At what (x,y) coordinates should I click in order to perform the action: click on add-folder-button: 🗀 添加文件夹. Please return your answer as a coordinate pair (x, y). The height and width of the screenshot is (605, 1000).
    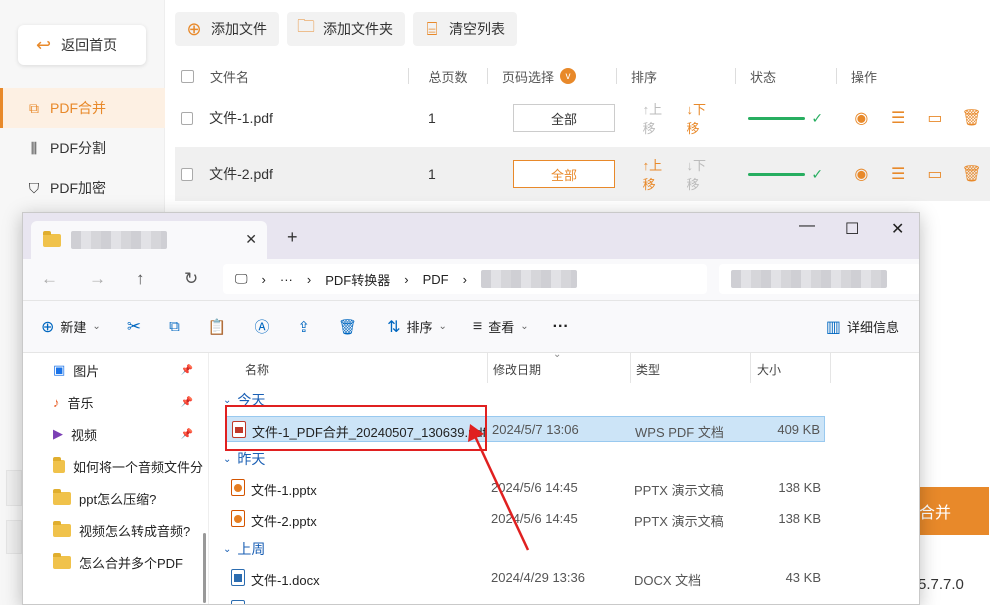
    Looking at the image, I should click on (346, 29).